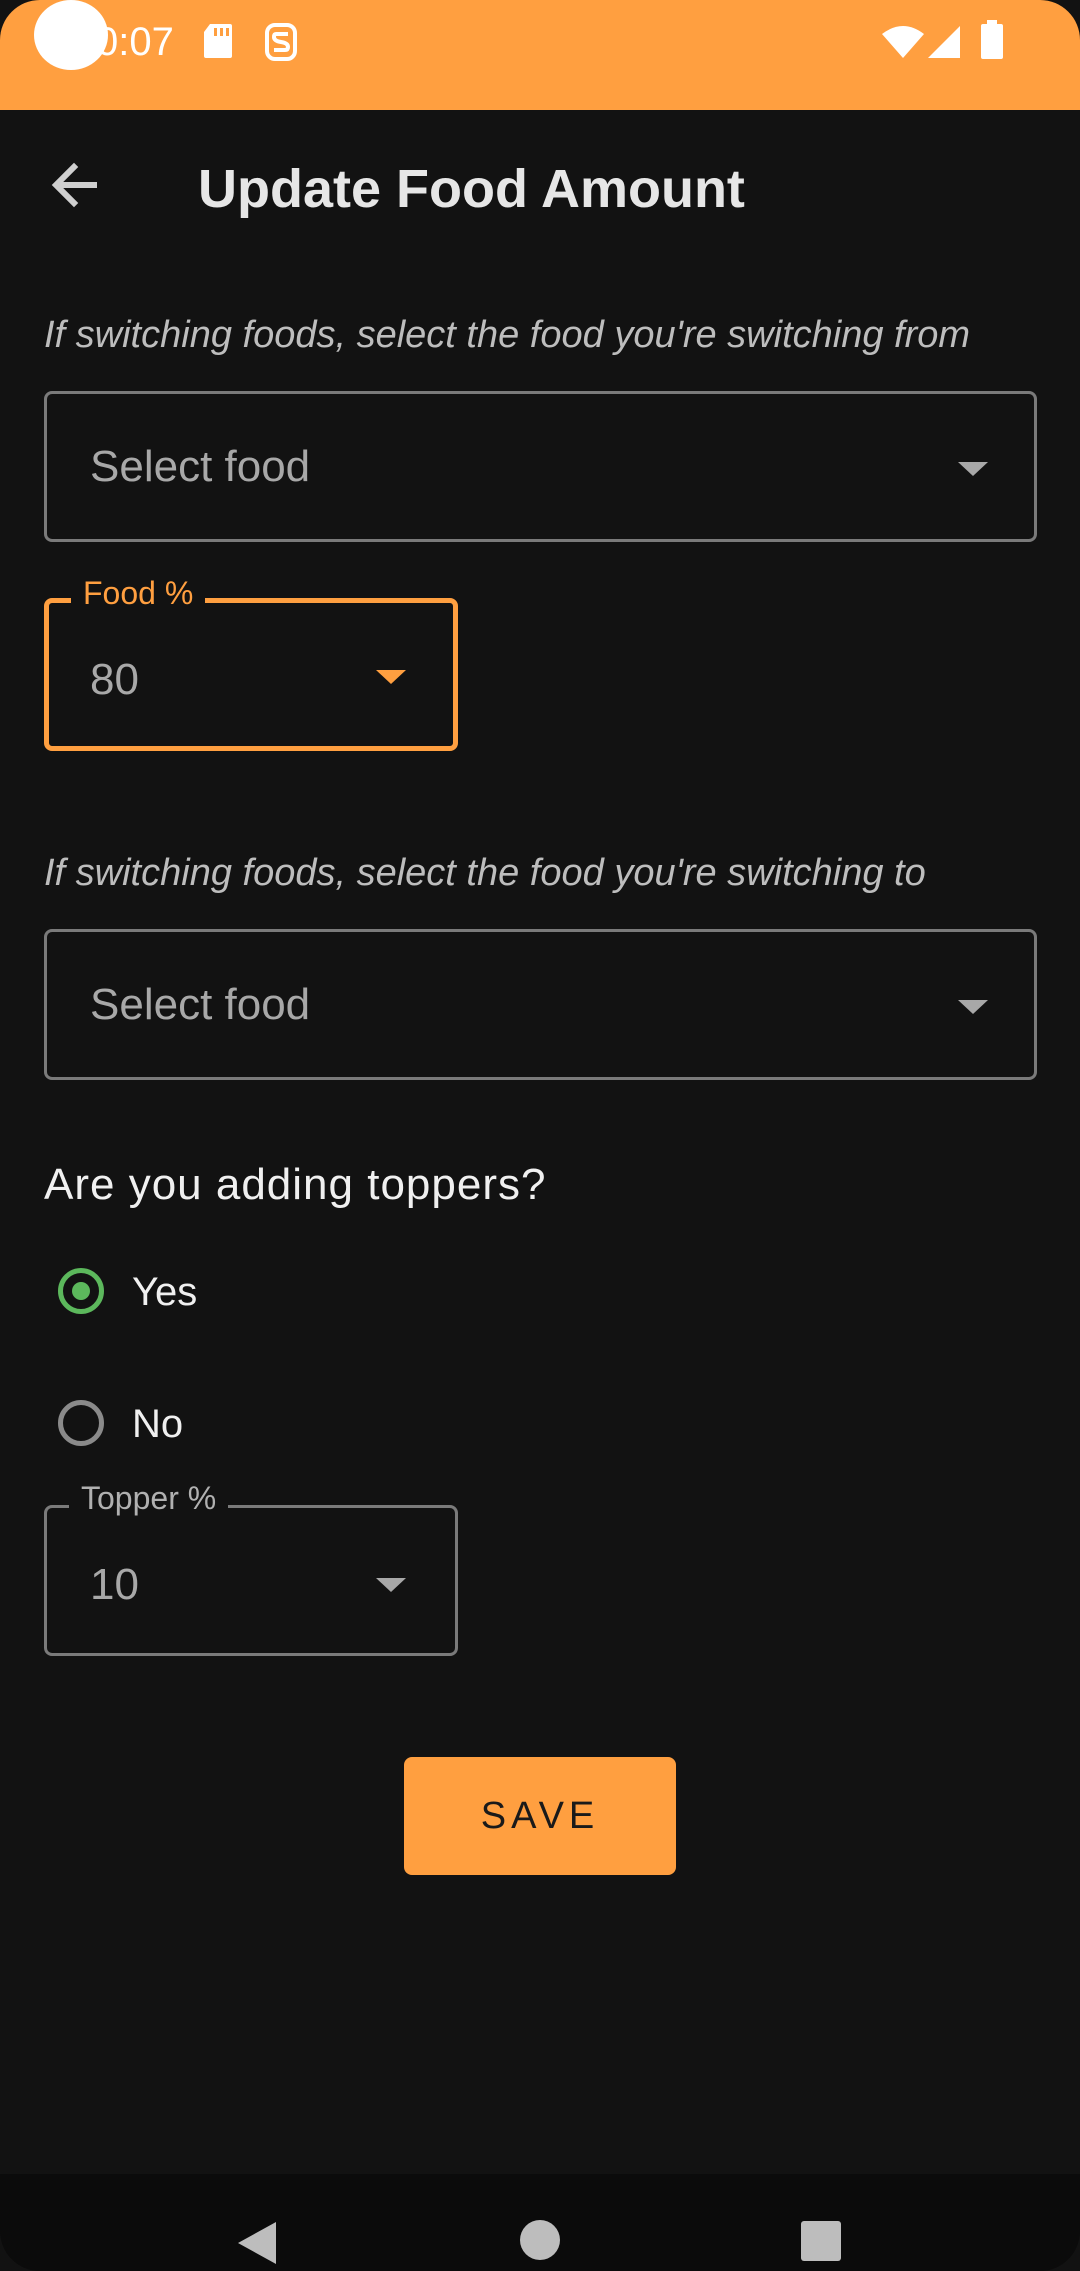  What do you see at coordinates (295, 1184) in the screenshot?
I see `toppers-question: Are you adding toppers?` at bounding box center [295, 1184].